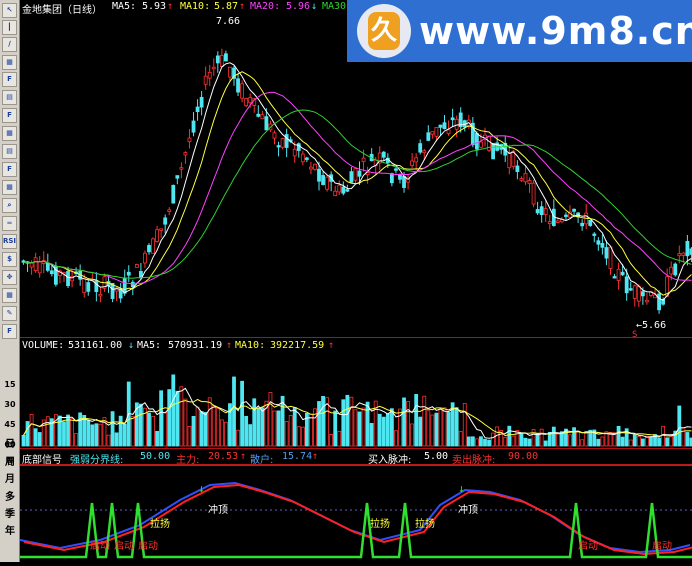  I want to click on logo-text: www.9m8.cn, so click(555, 31).